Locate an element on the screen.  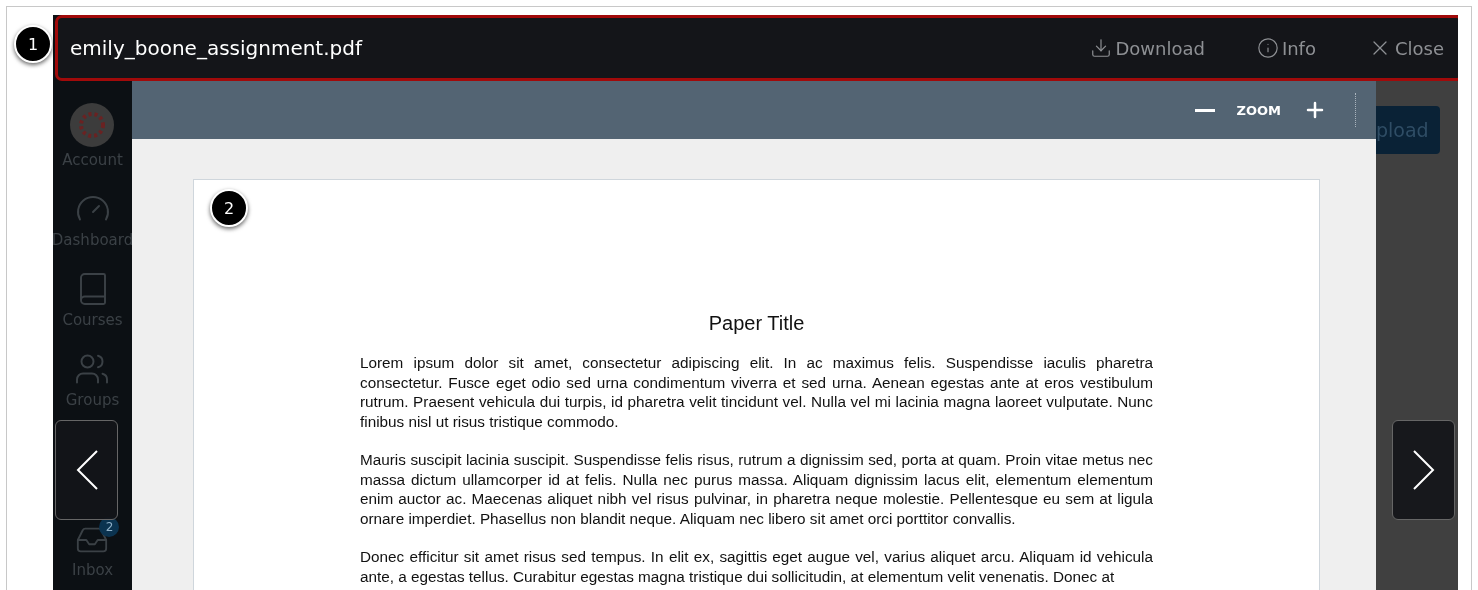
info-icon is located at coordinates (1267, 48).